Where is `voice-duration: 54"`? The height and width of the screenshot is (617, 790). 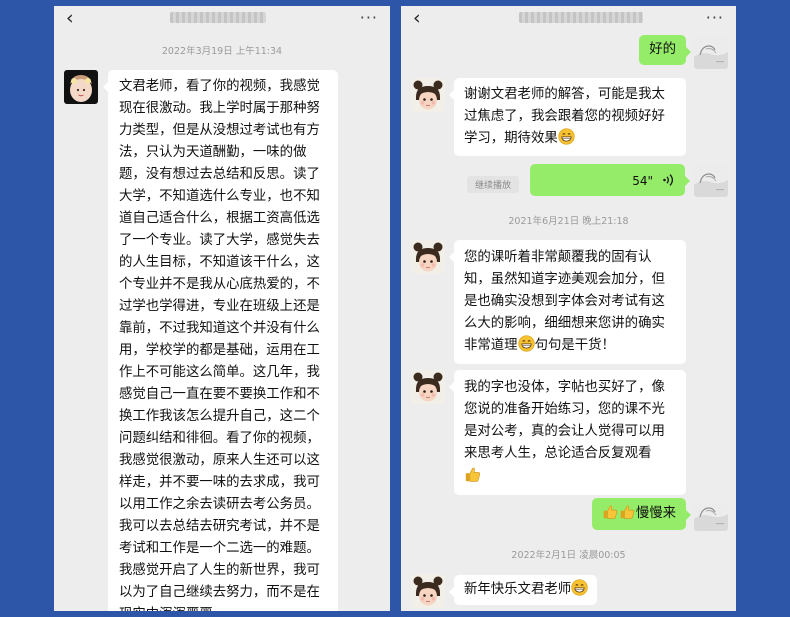
voice-duration: 54" is located at coordinates (642, 181).